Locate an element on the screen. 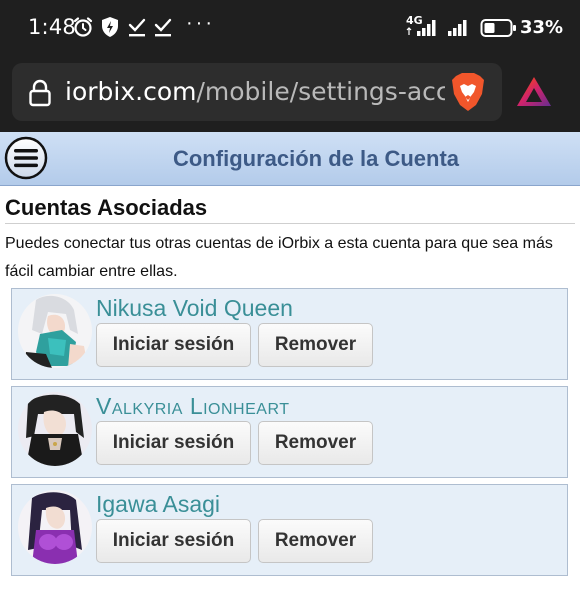 The height and width of the screenshot is (600, 580). account-name: Valkyria Lionheart is located at coordinates (193, 406).